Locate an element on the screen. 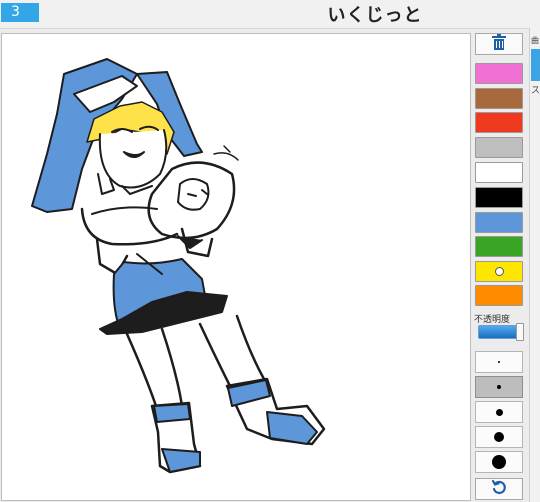 The width and height of the screenshot is (540, 502). color-swatch-white is located at coordinates (499, 172).